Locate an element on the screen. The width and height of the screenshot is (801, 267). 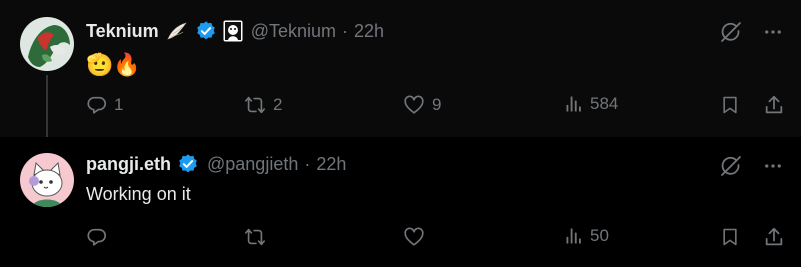
reply-count: 1 is located at coordinates (119, 104).